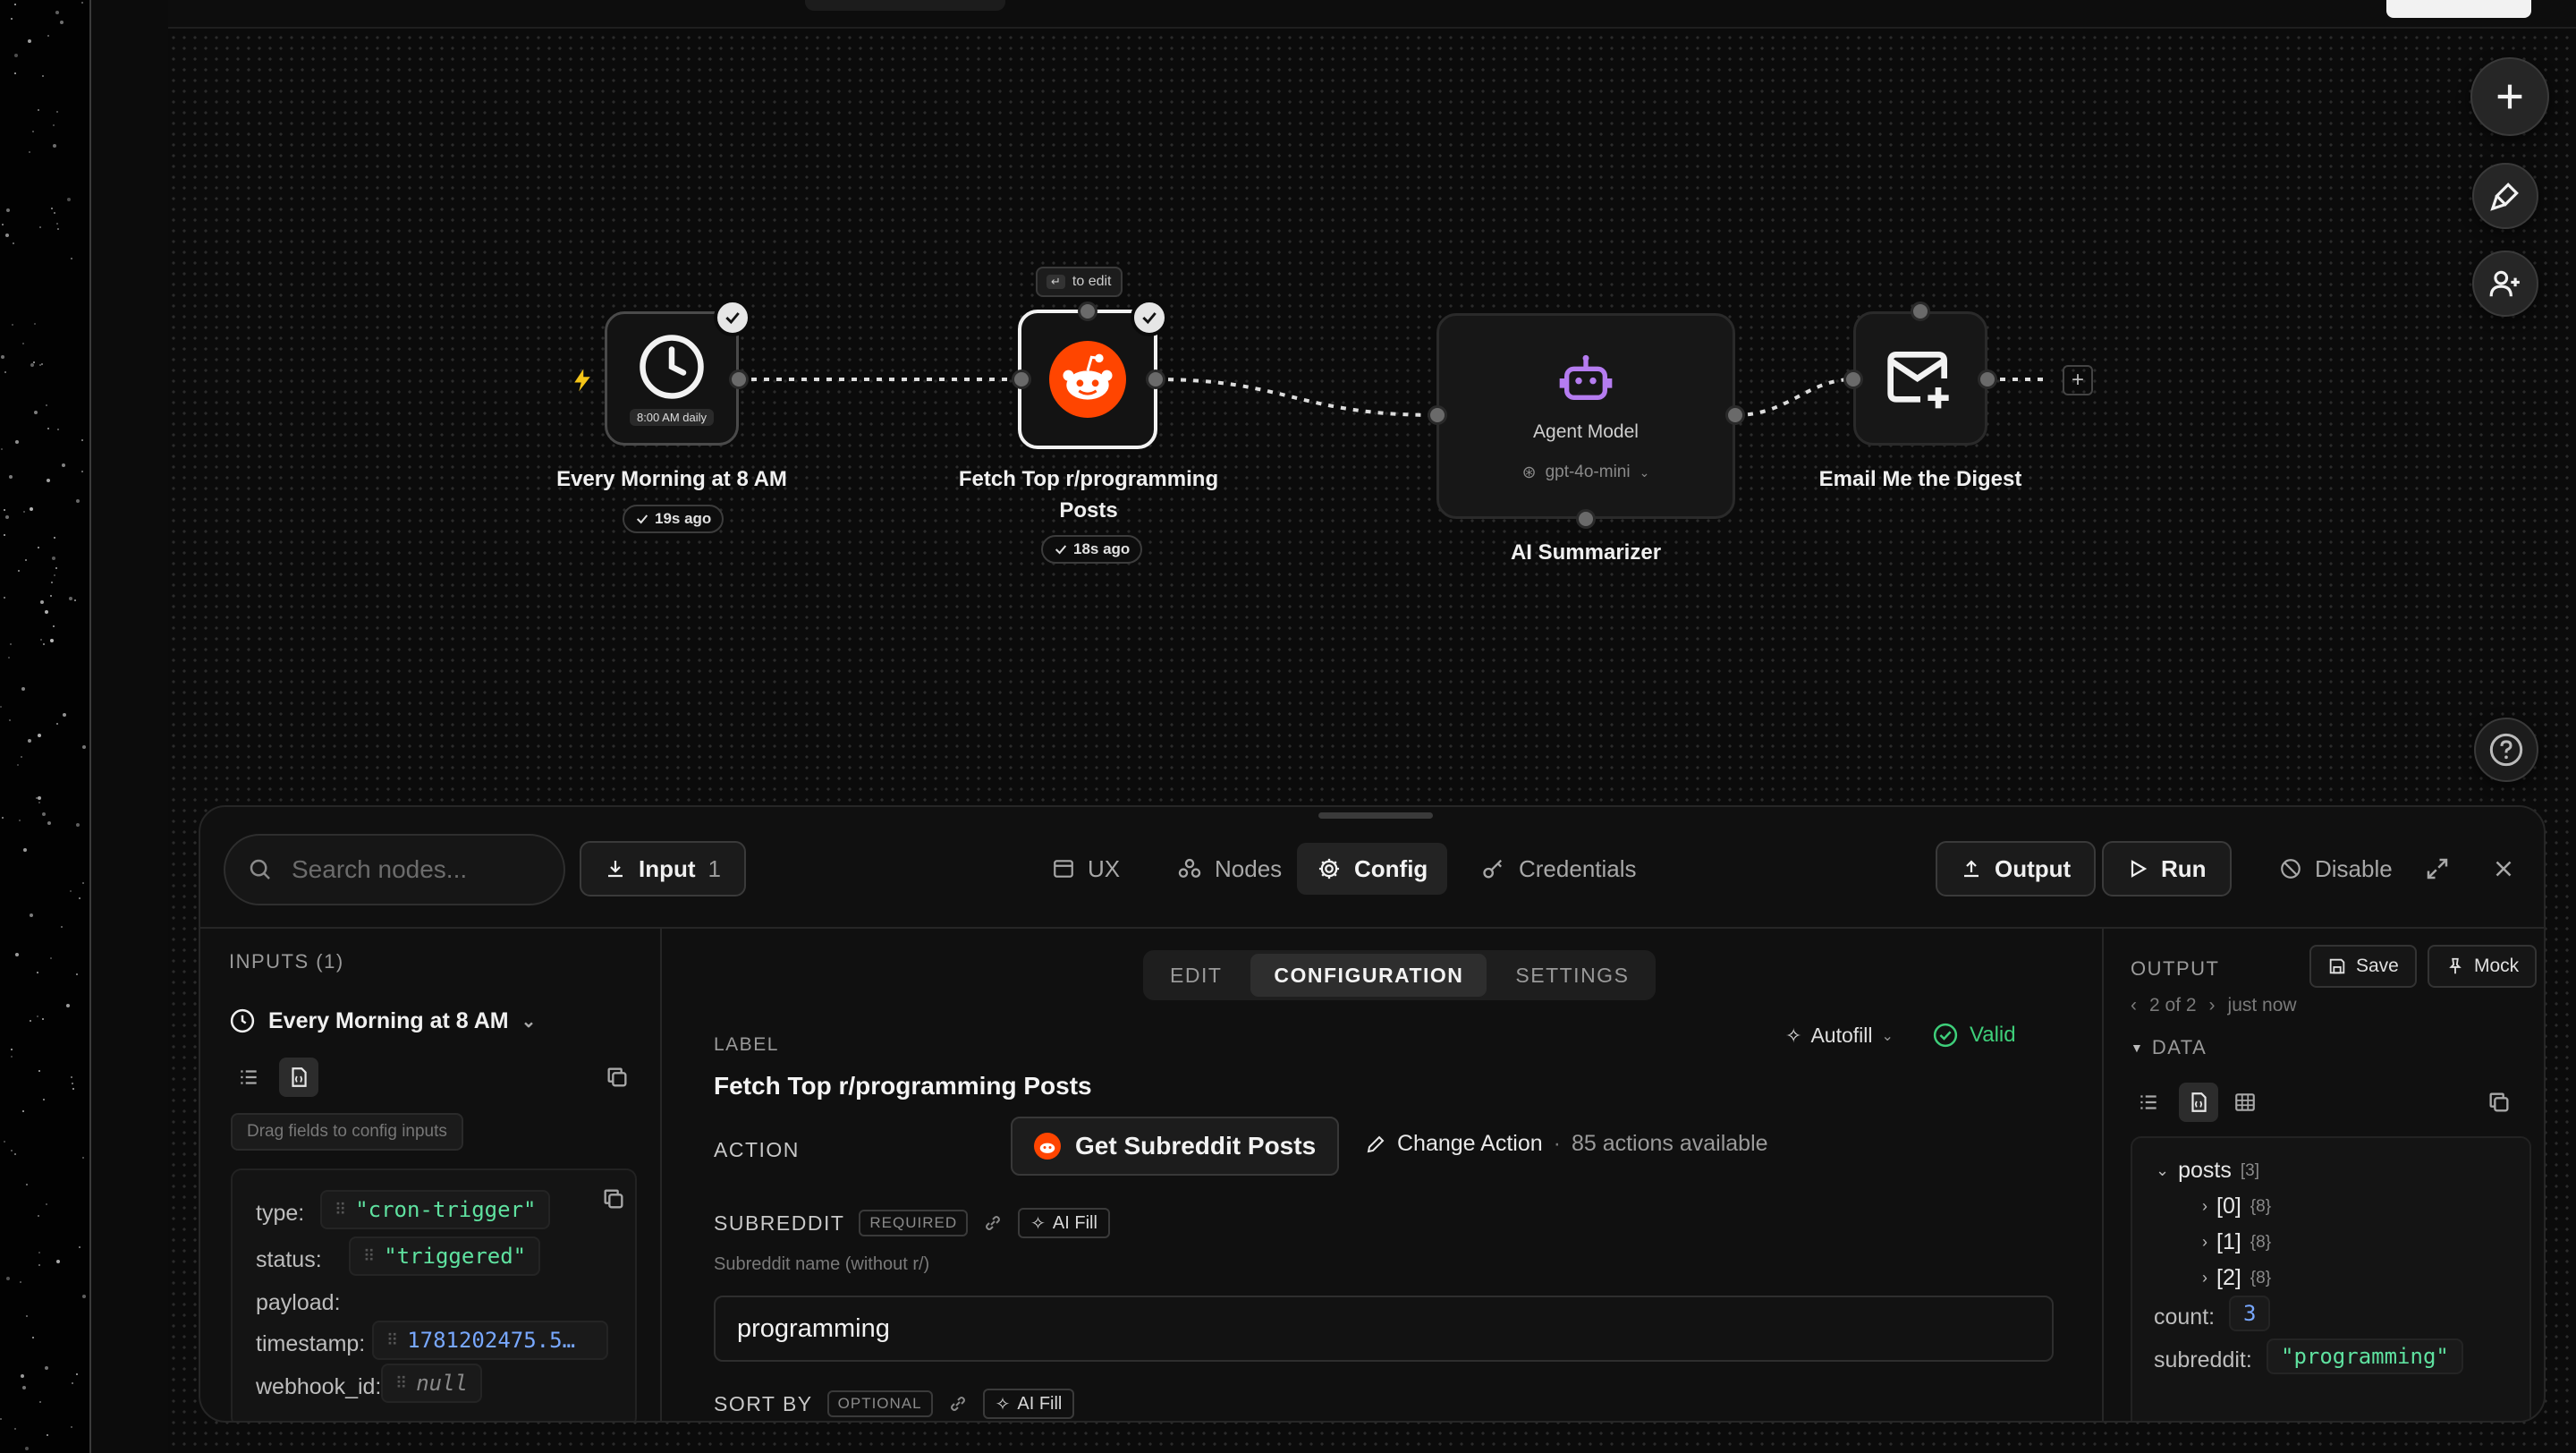 The width and height of the screenshot is (2576, 1453). I want to click on agent-bottom-port, so click(1586, 519).